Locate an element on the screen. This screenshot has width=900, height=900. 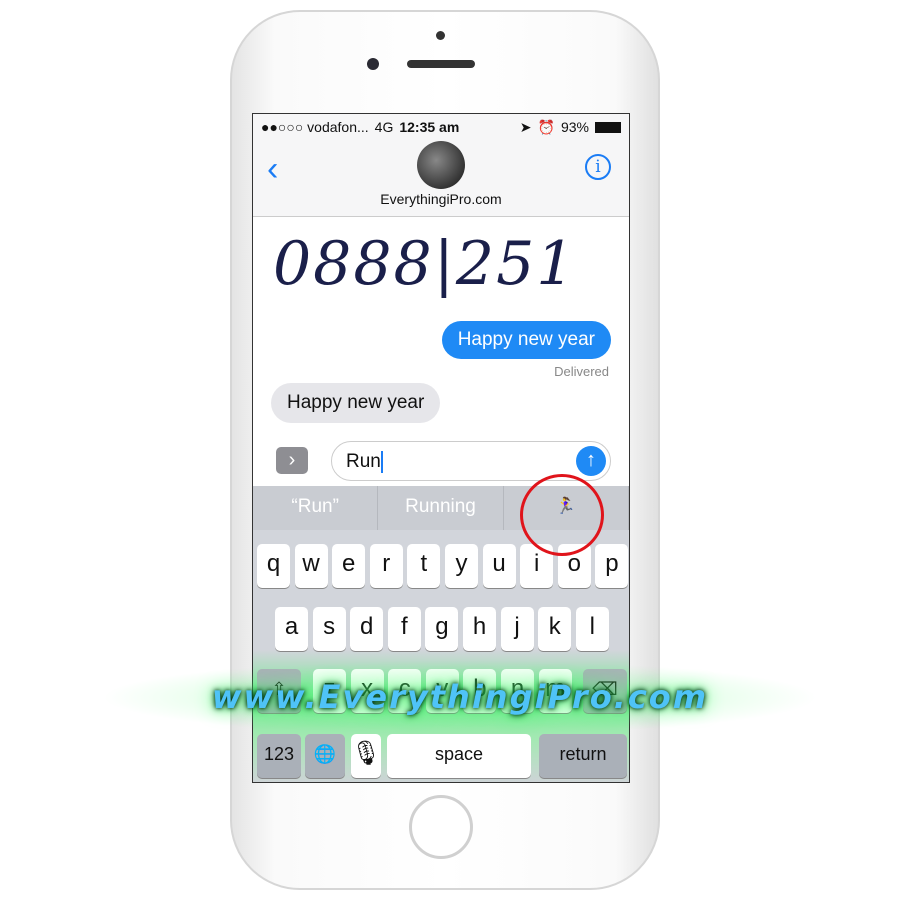
microphone-icon: 🎙 is located at coordinates (366, 756).